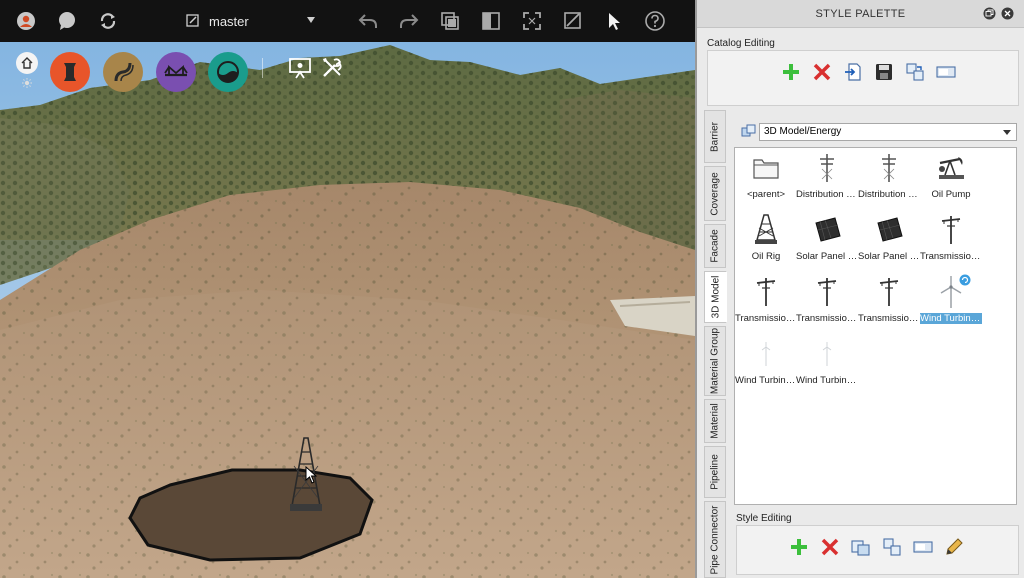 This screenshot has height=578, width=1024. What do you see at coordinates (951, 168) in the screenshot?
I see `oil-pump-icon` at bounding box center [951, 168].